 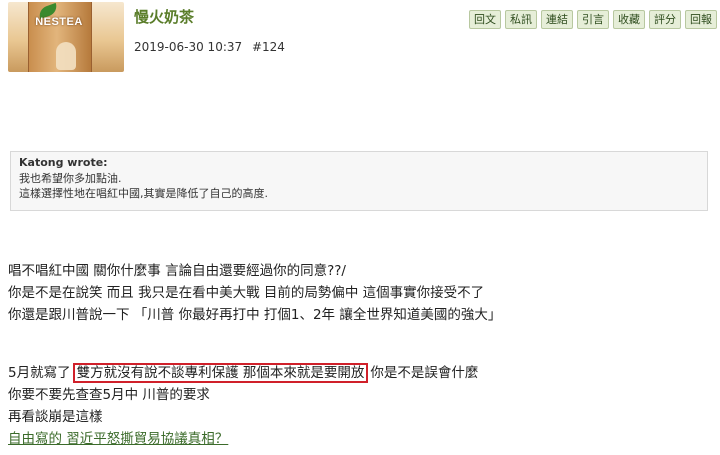 I want to click on post-actions: 回文 私訊 連結 引言 收藏 評分 回報, so click(x=593, y=19).